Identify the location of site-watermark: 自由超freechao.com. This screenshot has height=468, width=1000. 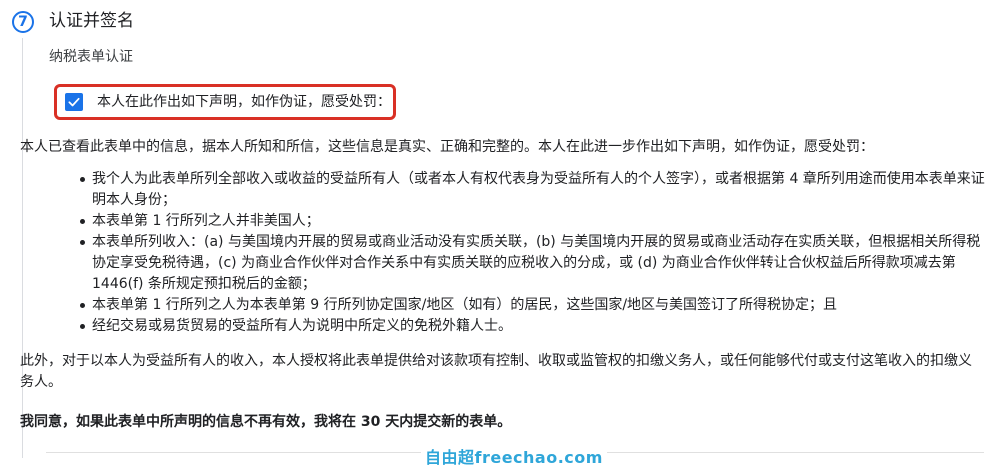
(514, 458).